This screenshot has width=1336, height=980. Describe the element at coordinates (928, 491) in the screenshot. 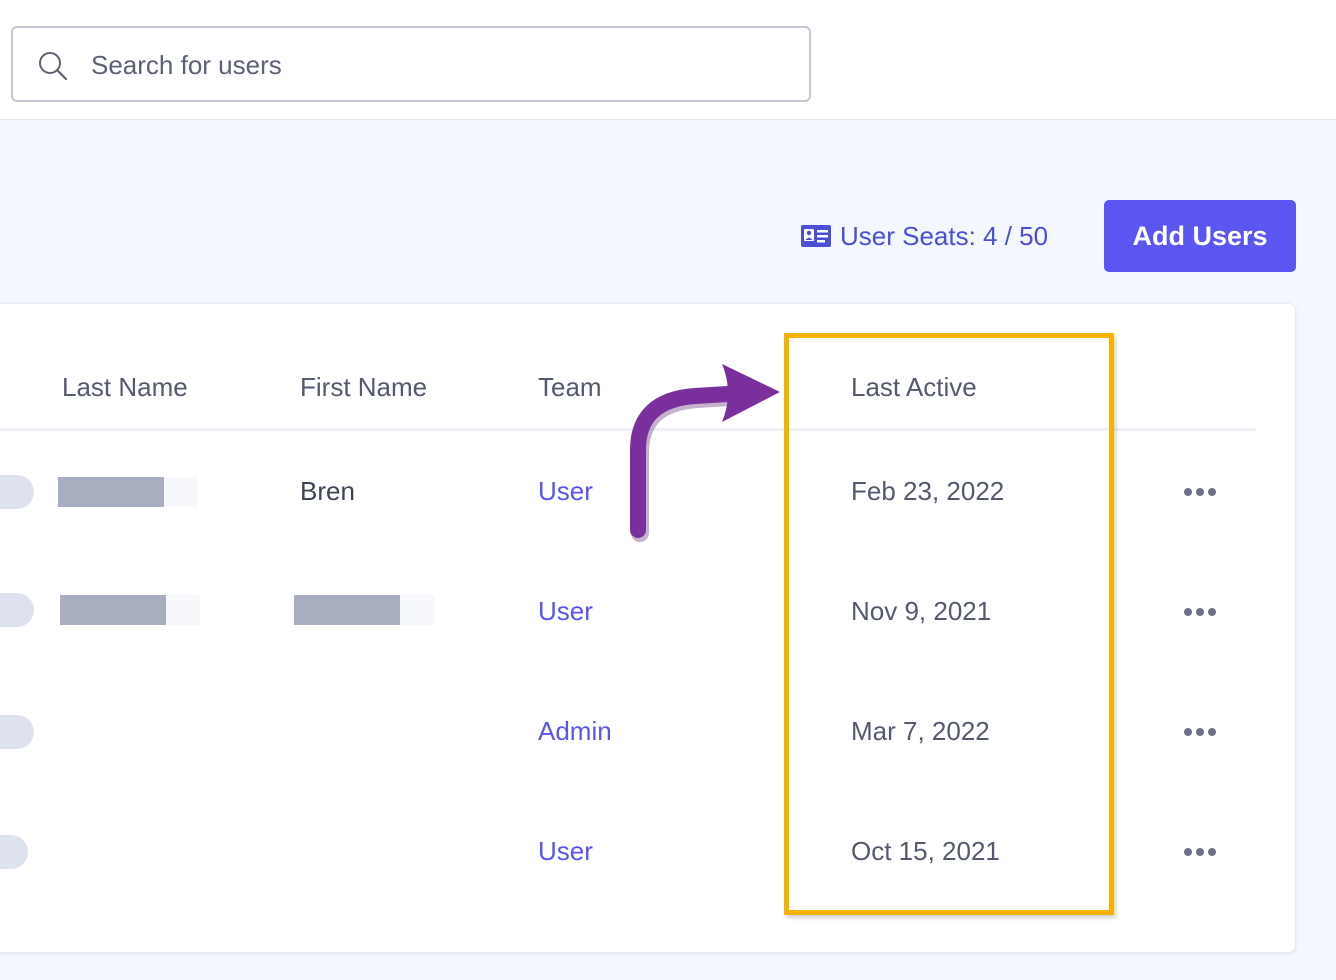

I see `last-active-cell: Feb 23, 2022` at that location.